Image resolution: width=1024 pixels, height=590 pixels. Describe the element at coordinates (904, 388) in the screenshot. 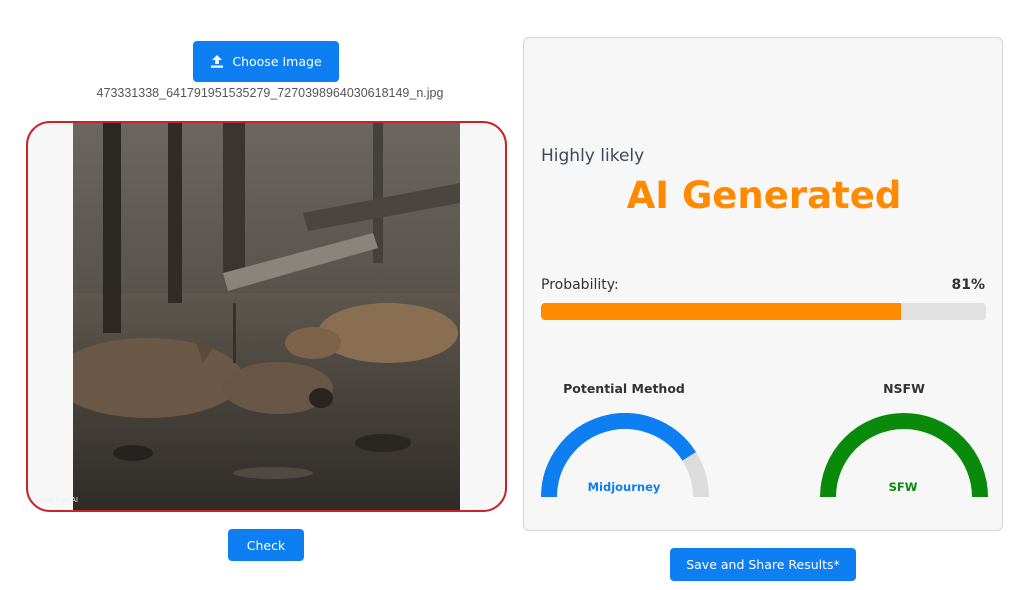

I see `nsfw-title: NSFW` at that location.